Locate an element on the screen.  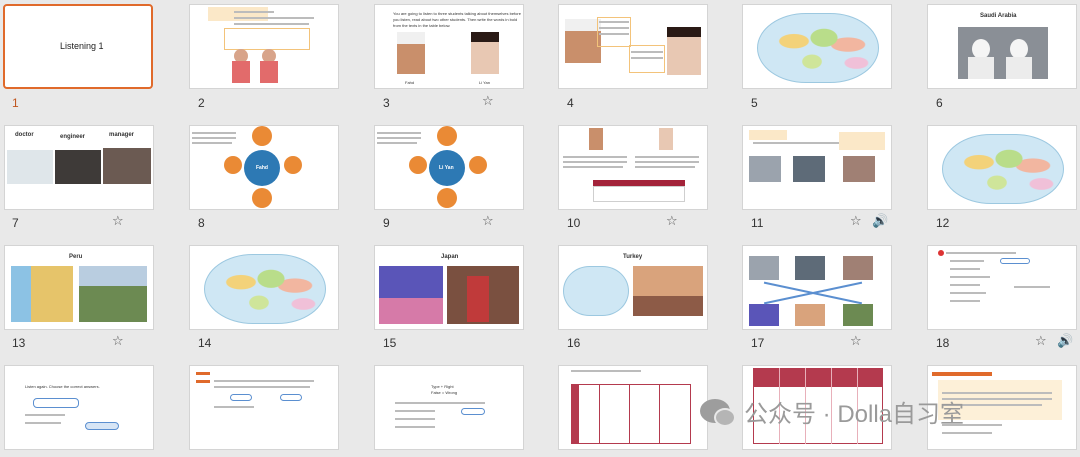
slide-number: 11 is located at coordinates (757, 223).